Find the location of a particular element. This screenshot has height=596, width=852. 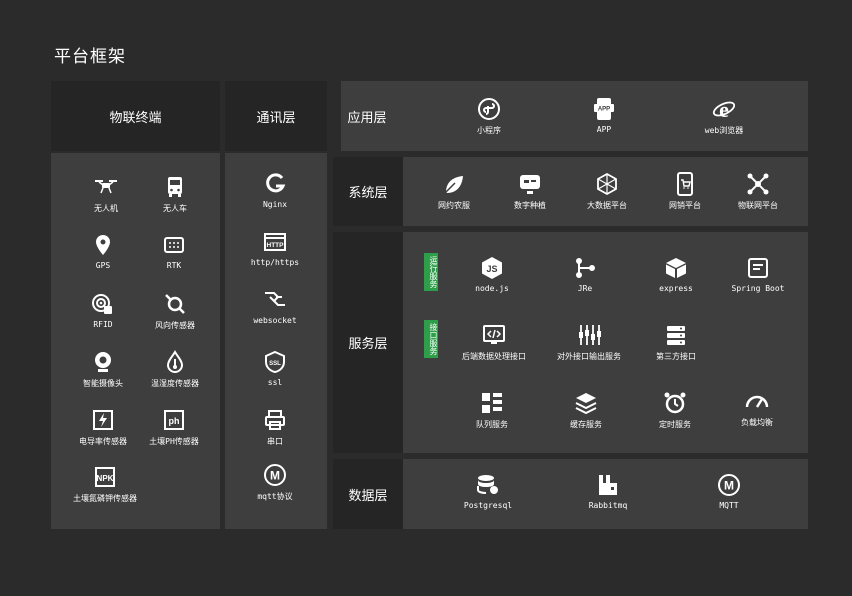

ssl-shield-icon: SSL is located at coordinates (275, 362).